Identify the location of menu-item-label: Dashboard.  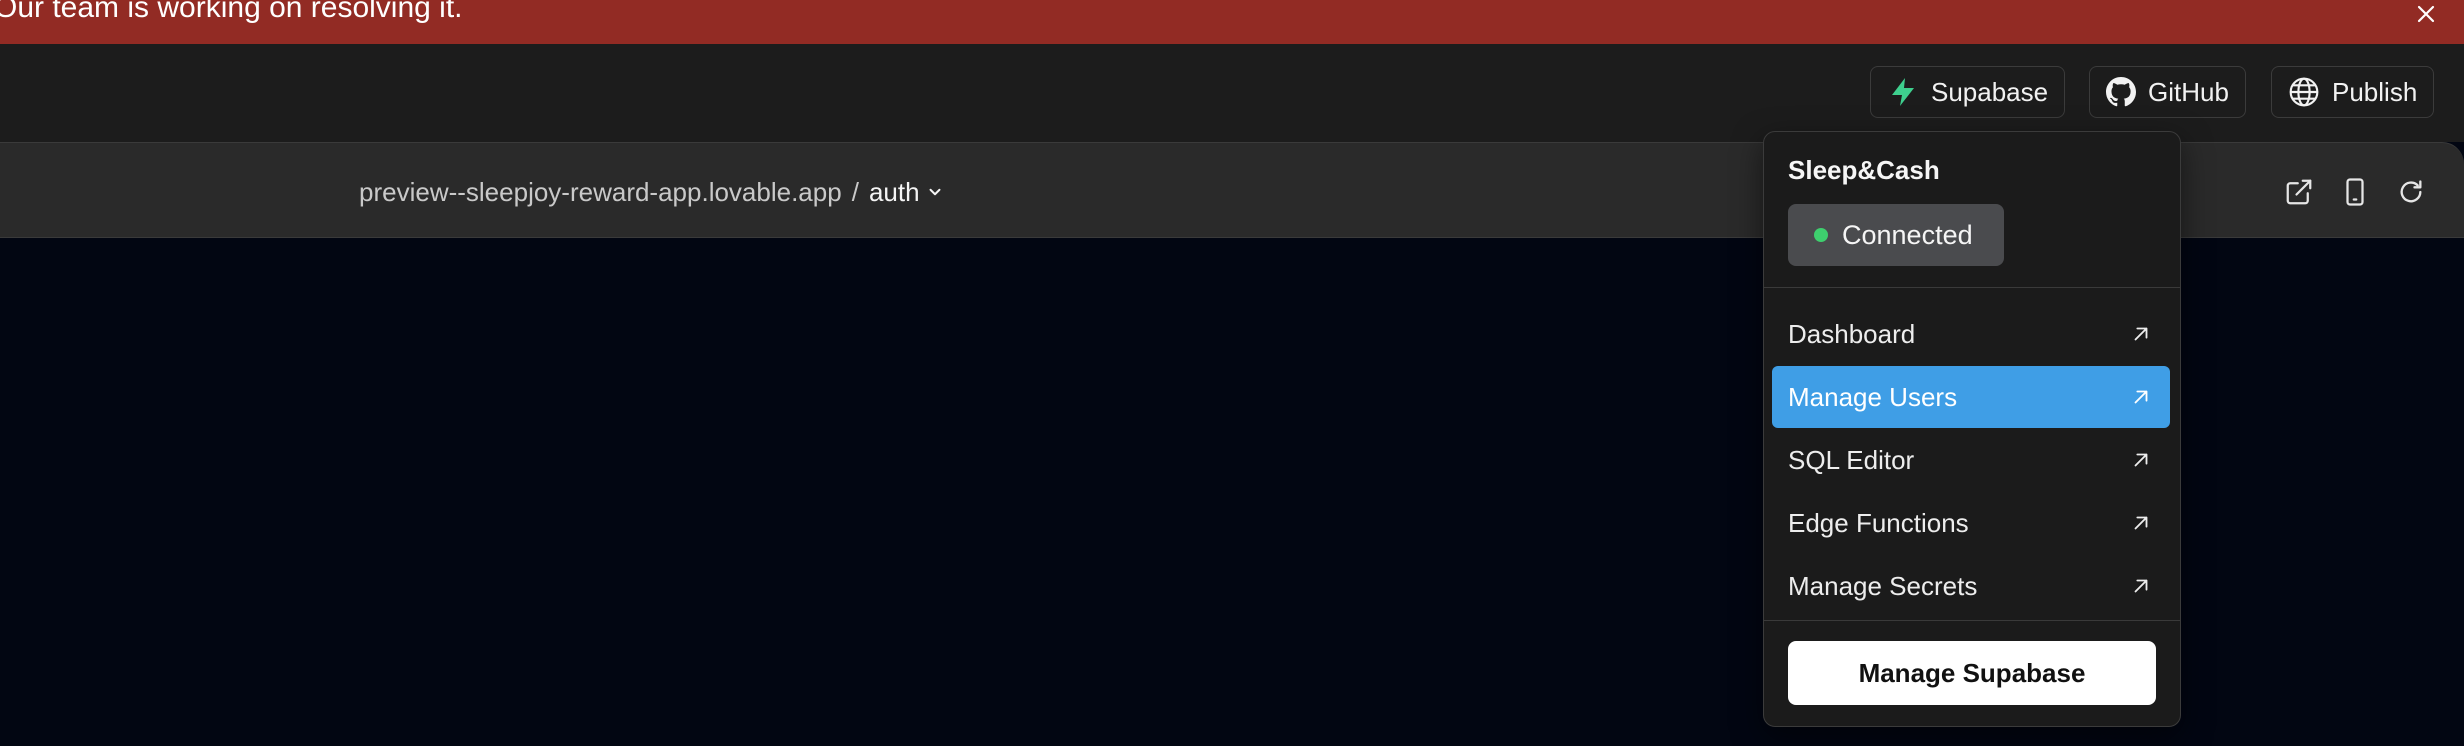
(1852, 333).